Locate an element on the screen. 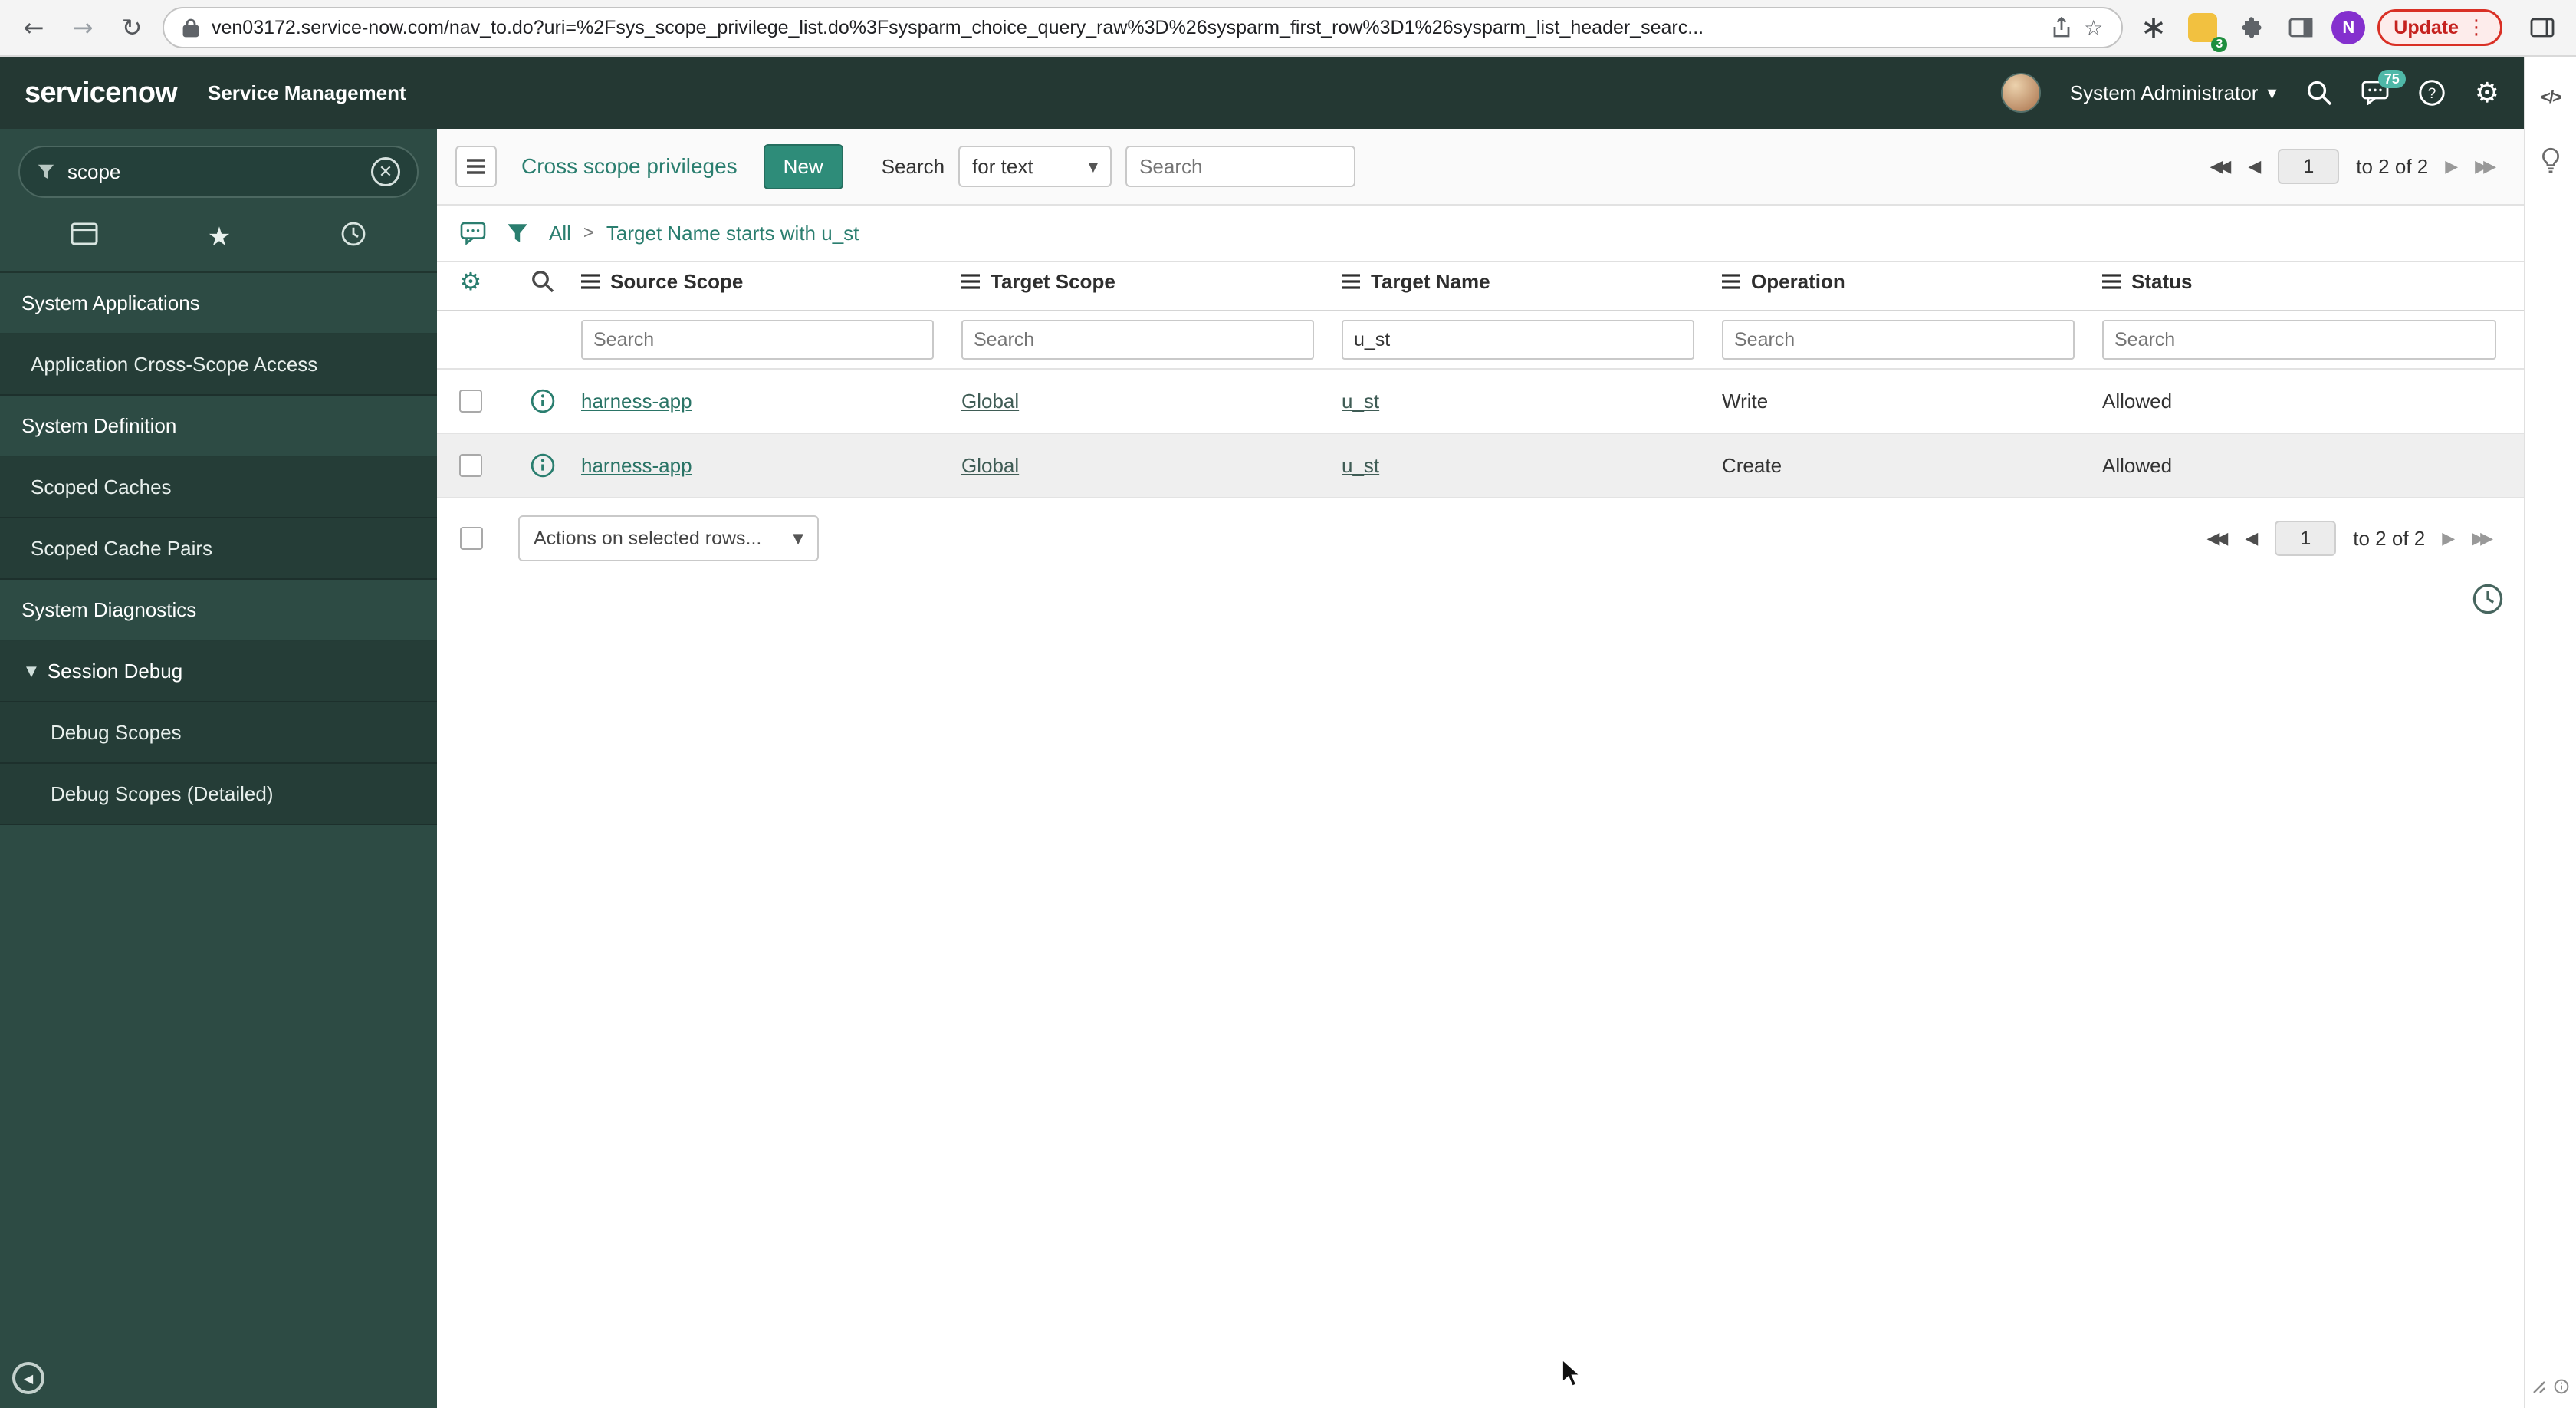 This screenshot has width=2576, height=1408. all-applications-icon is located at coordinates (85, 237).